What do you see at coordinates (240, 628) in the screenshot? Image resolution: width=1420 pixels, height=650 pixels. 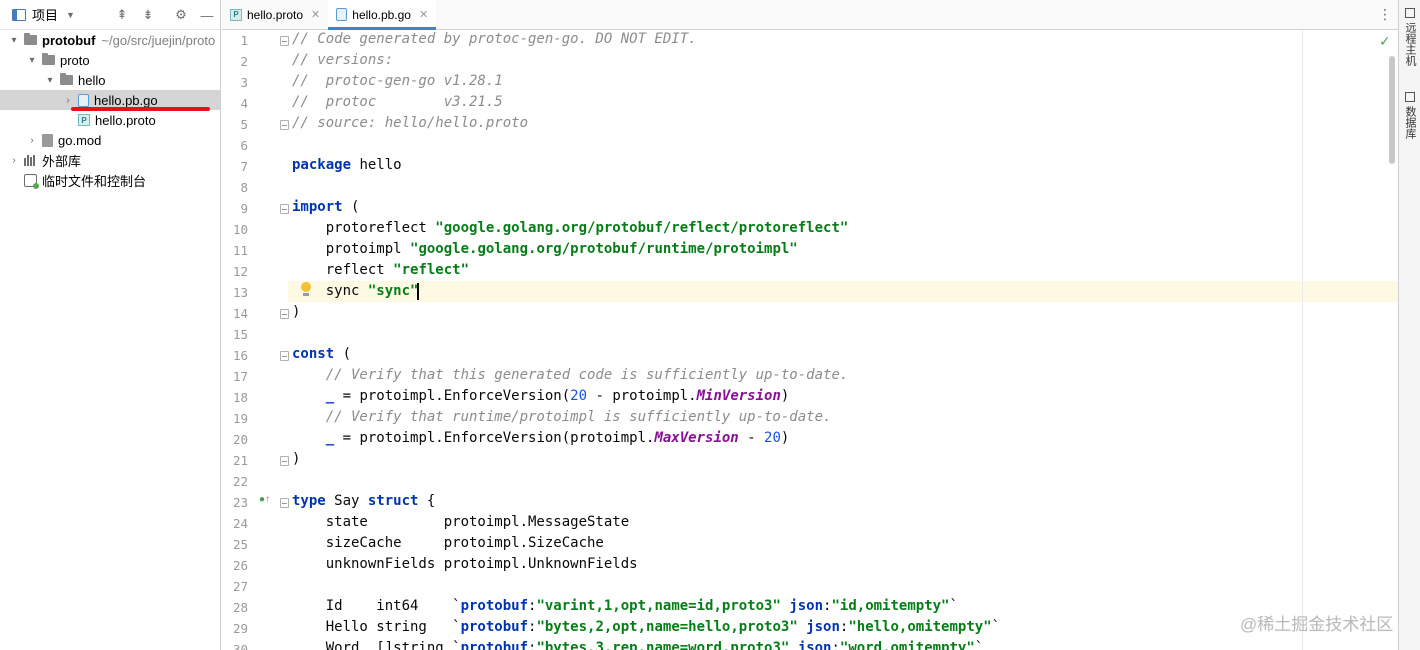 I see `line-number: 29` at bounding box center [240, 628].